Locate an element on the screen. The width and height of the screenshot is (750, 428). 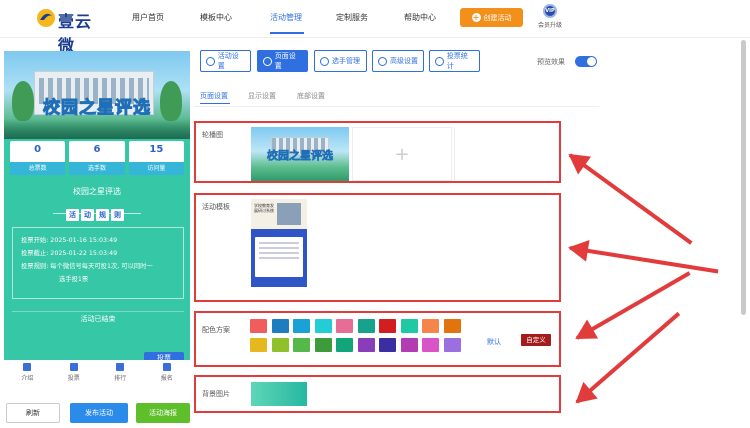
stat-contestants: 6 选手数 is located at coordinates (97, 158).